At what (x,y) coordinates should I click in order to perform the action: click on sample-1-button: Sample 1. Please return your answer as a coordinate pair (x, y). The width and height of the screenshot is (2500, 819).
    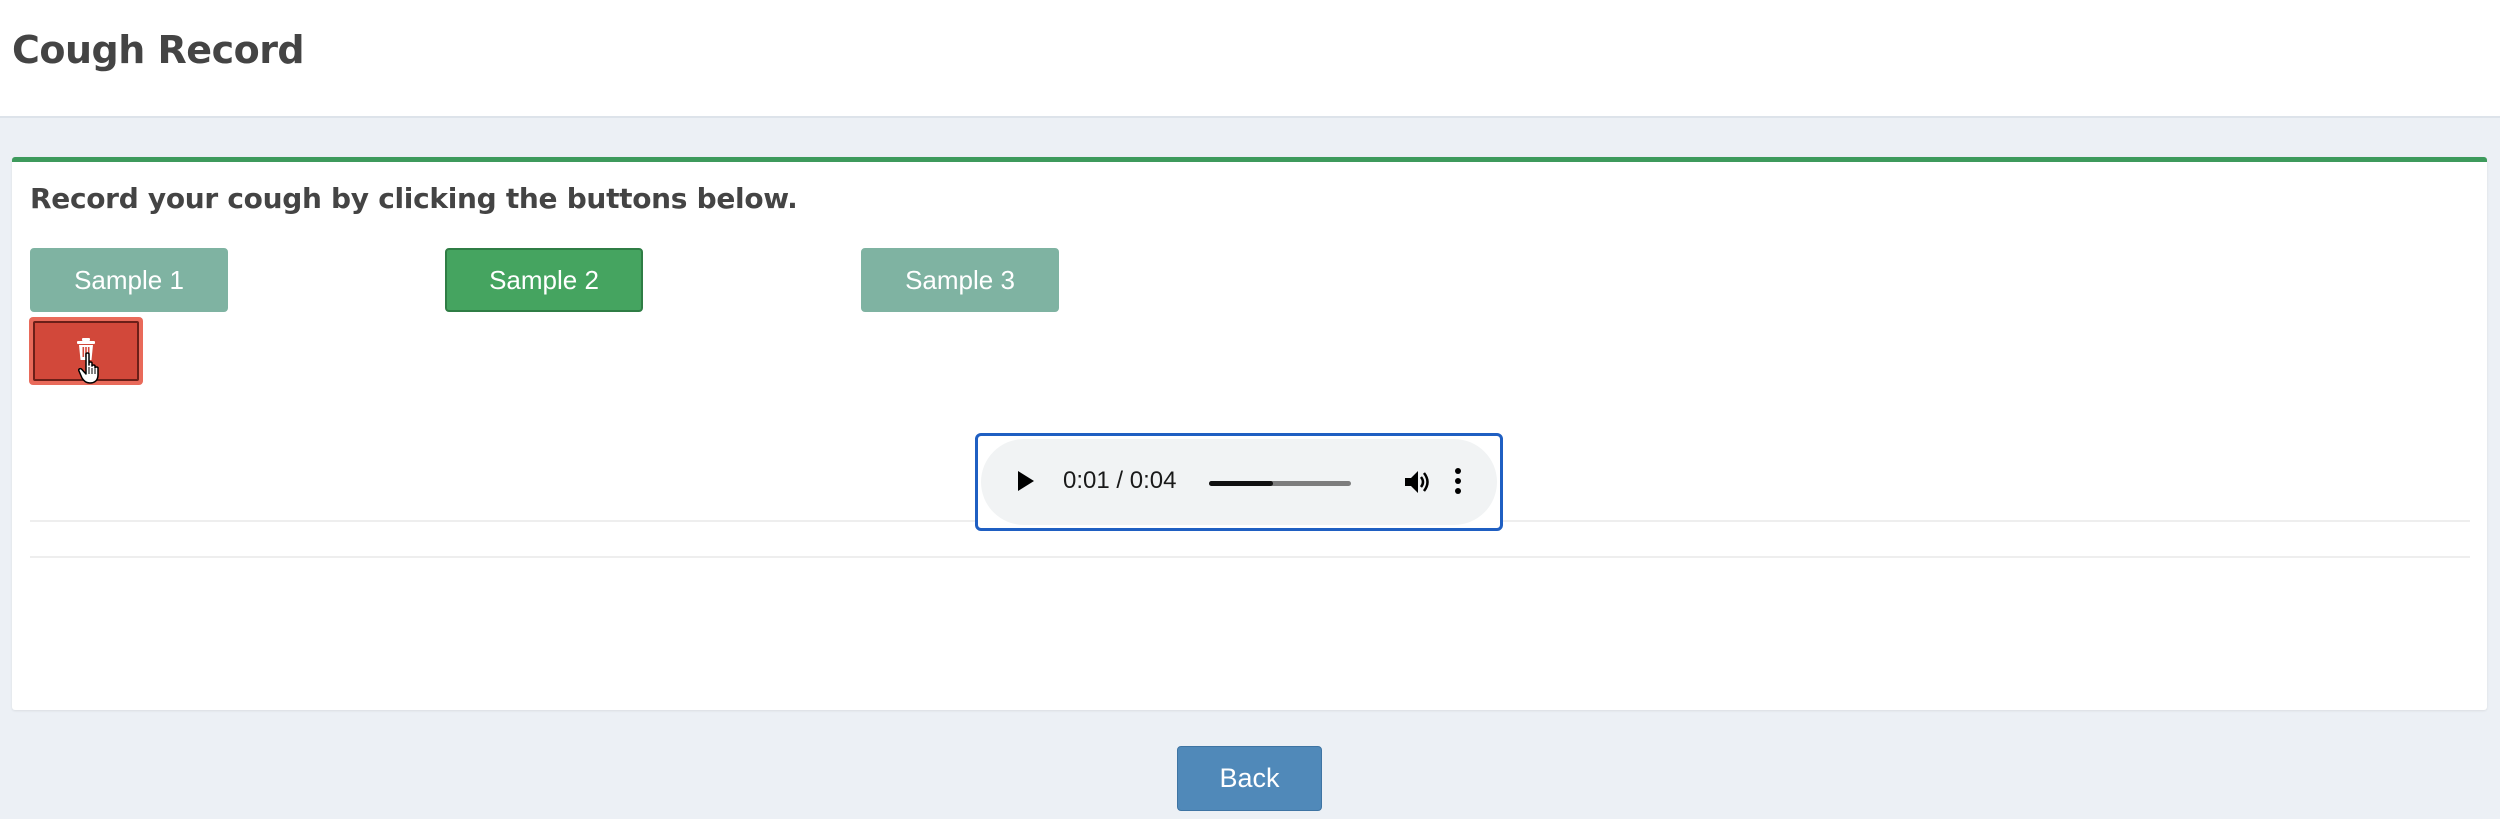
    Looking at the image, I should click on (129, 280).